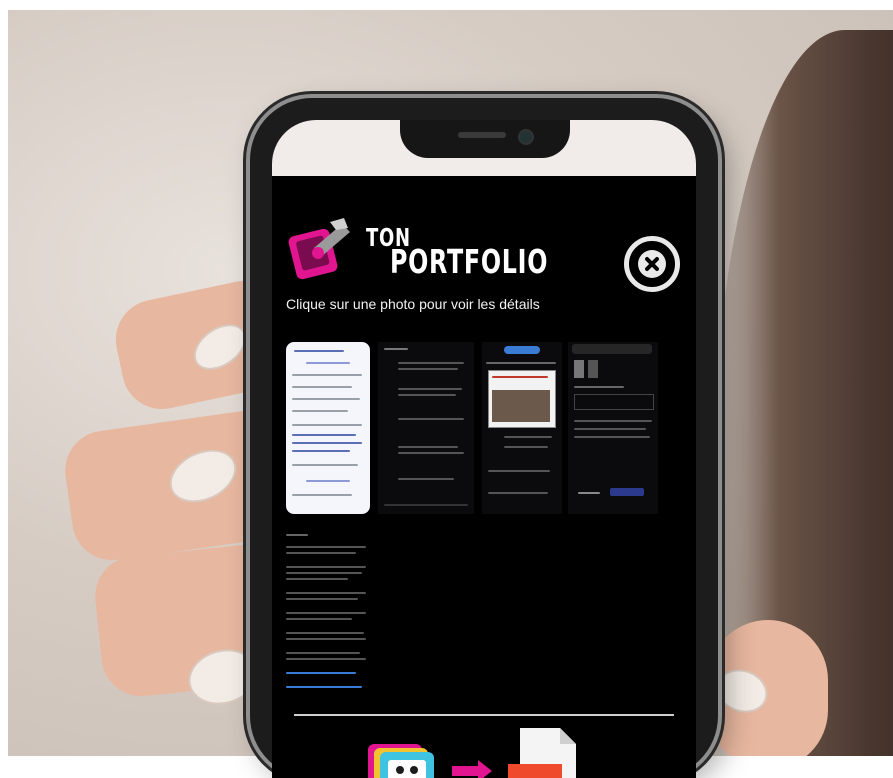  I want to click on bottom-illustration, so click(472, 753).